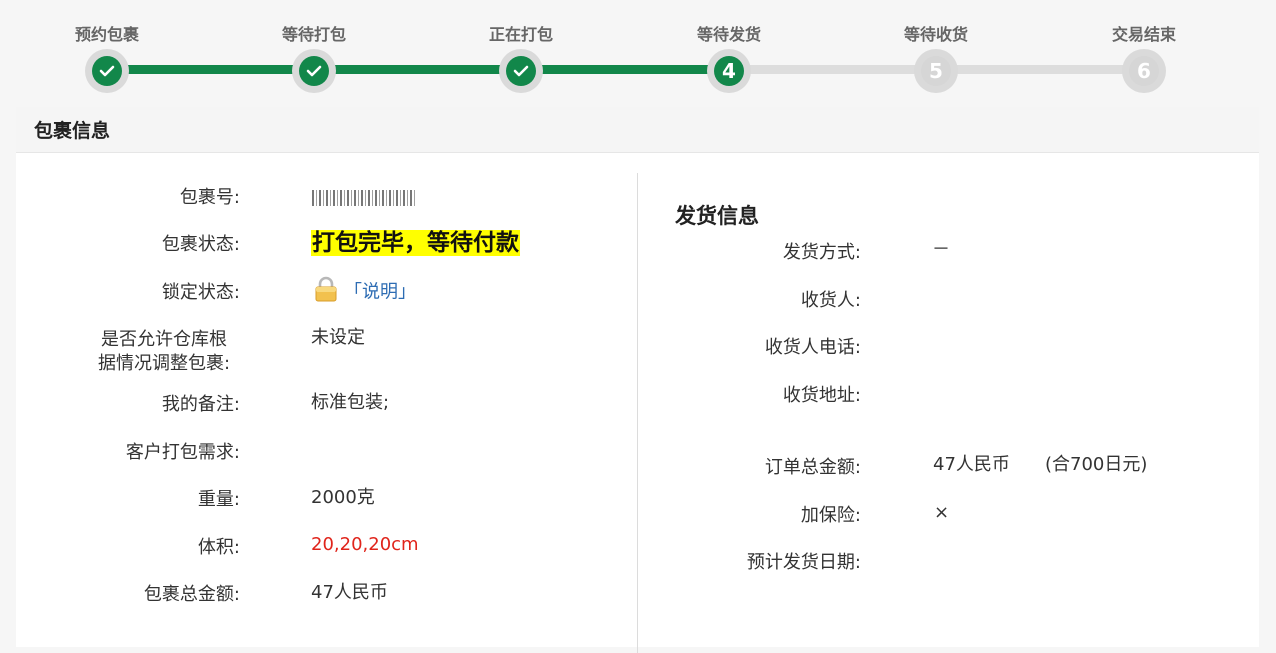 The width and height of the screenshot is (1276, 653). What do you see at coordinates (164, 339) in the screenshot?
I see `allow-adjust-label-line1: 是否允许仓库根` at bounding box center [164, 339].